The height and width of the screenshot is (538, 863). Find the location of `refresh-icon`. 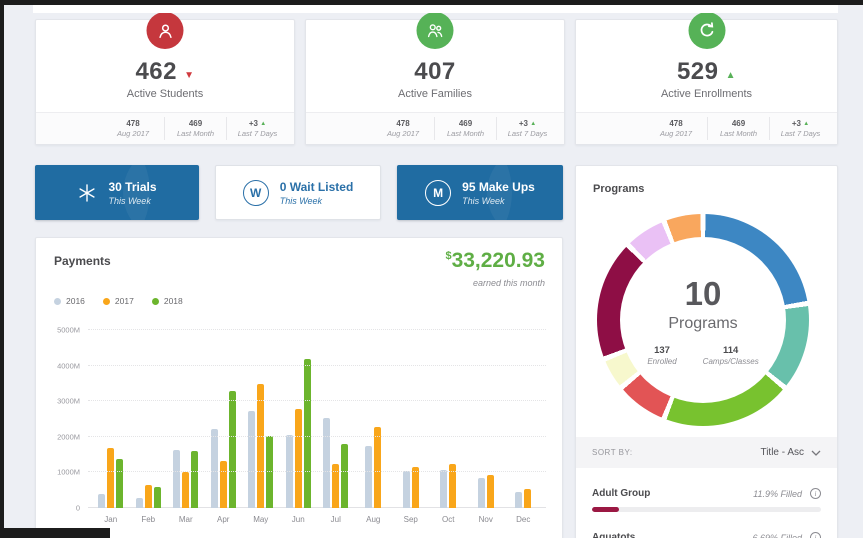

refresh-icon is located at coordinates (706, 30).